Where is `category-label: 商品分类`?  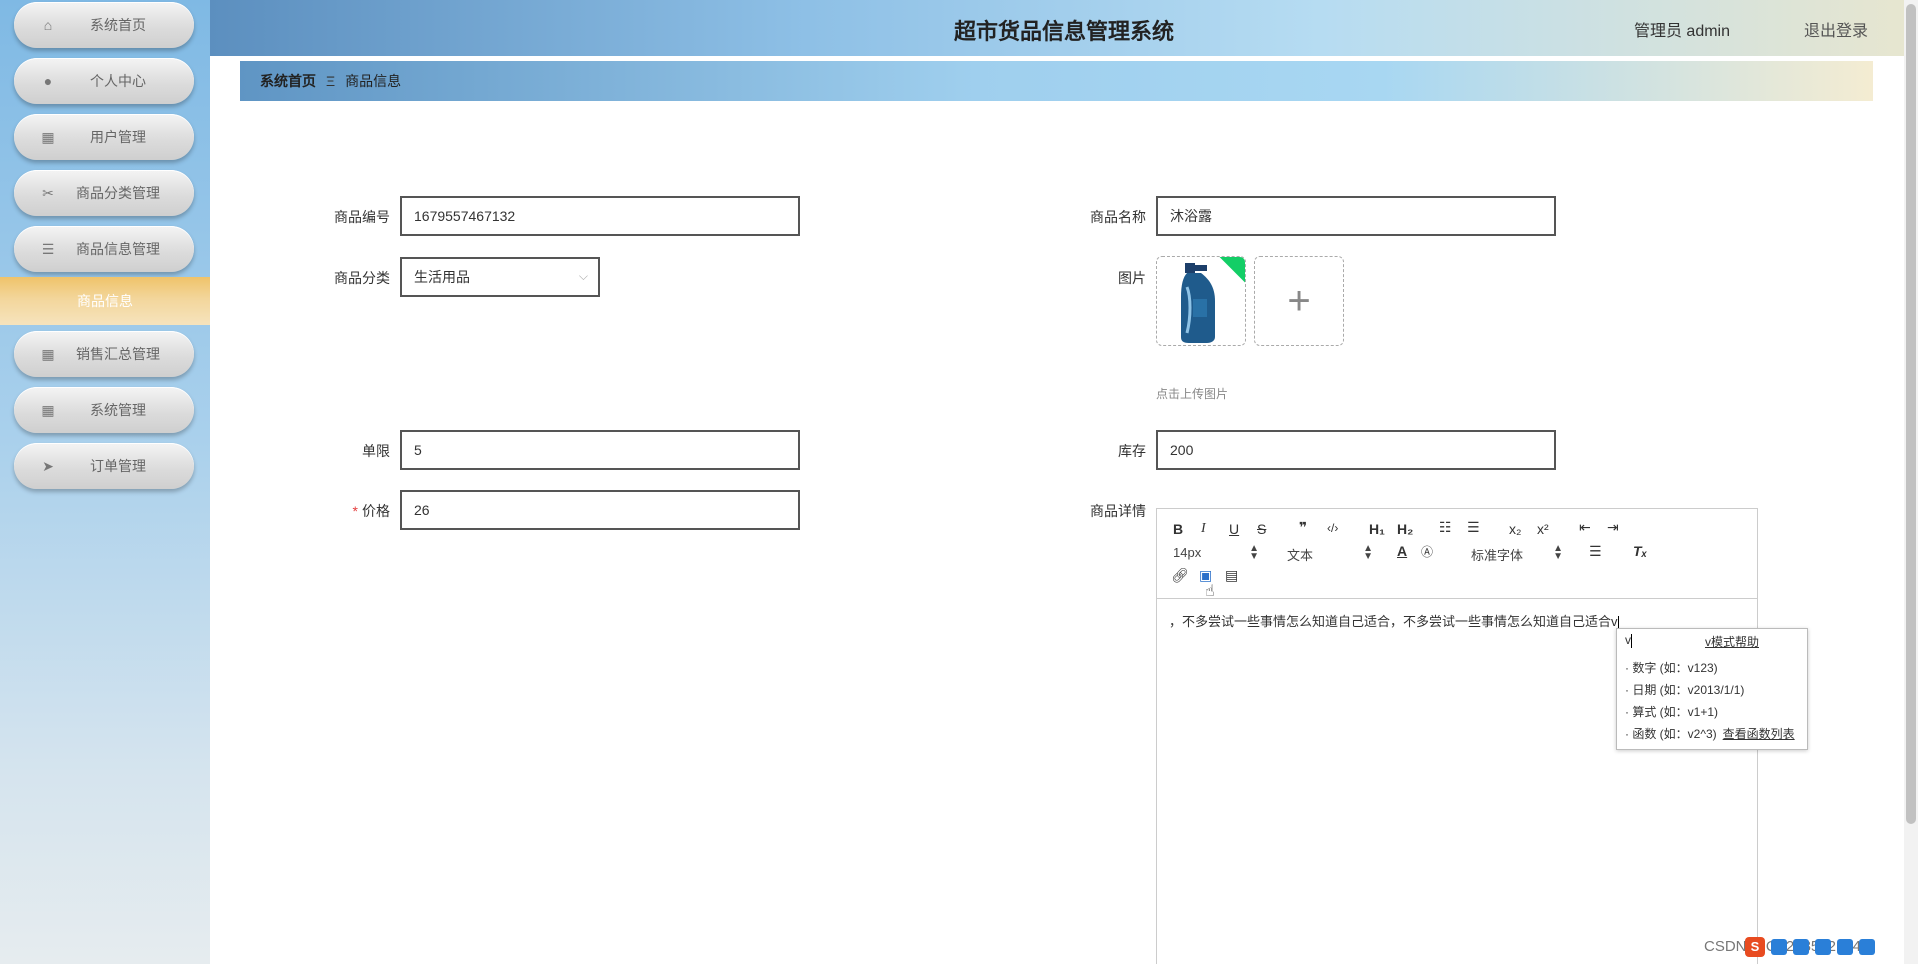 category-label: 商品分类 is located at coordinates (362, 278).